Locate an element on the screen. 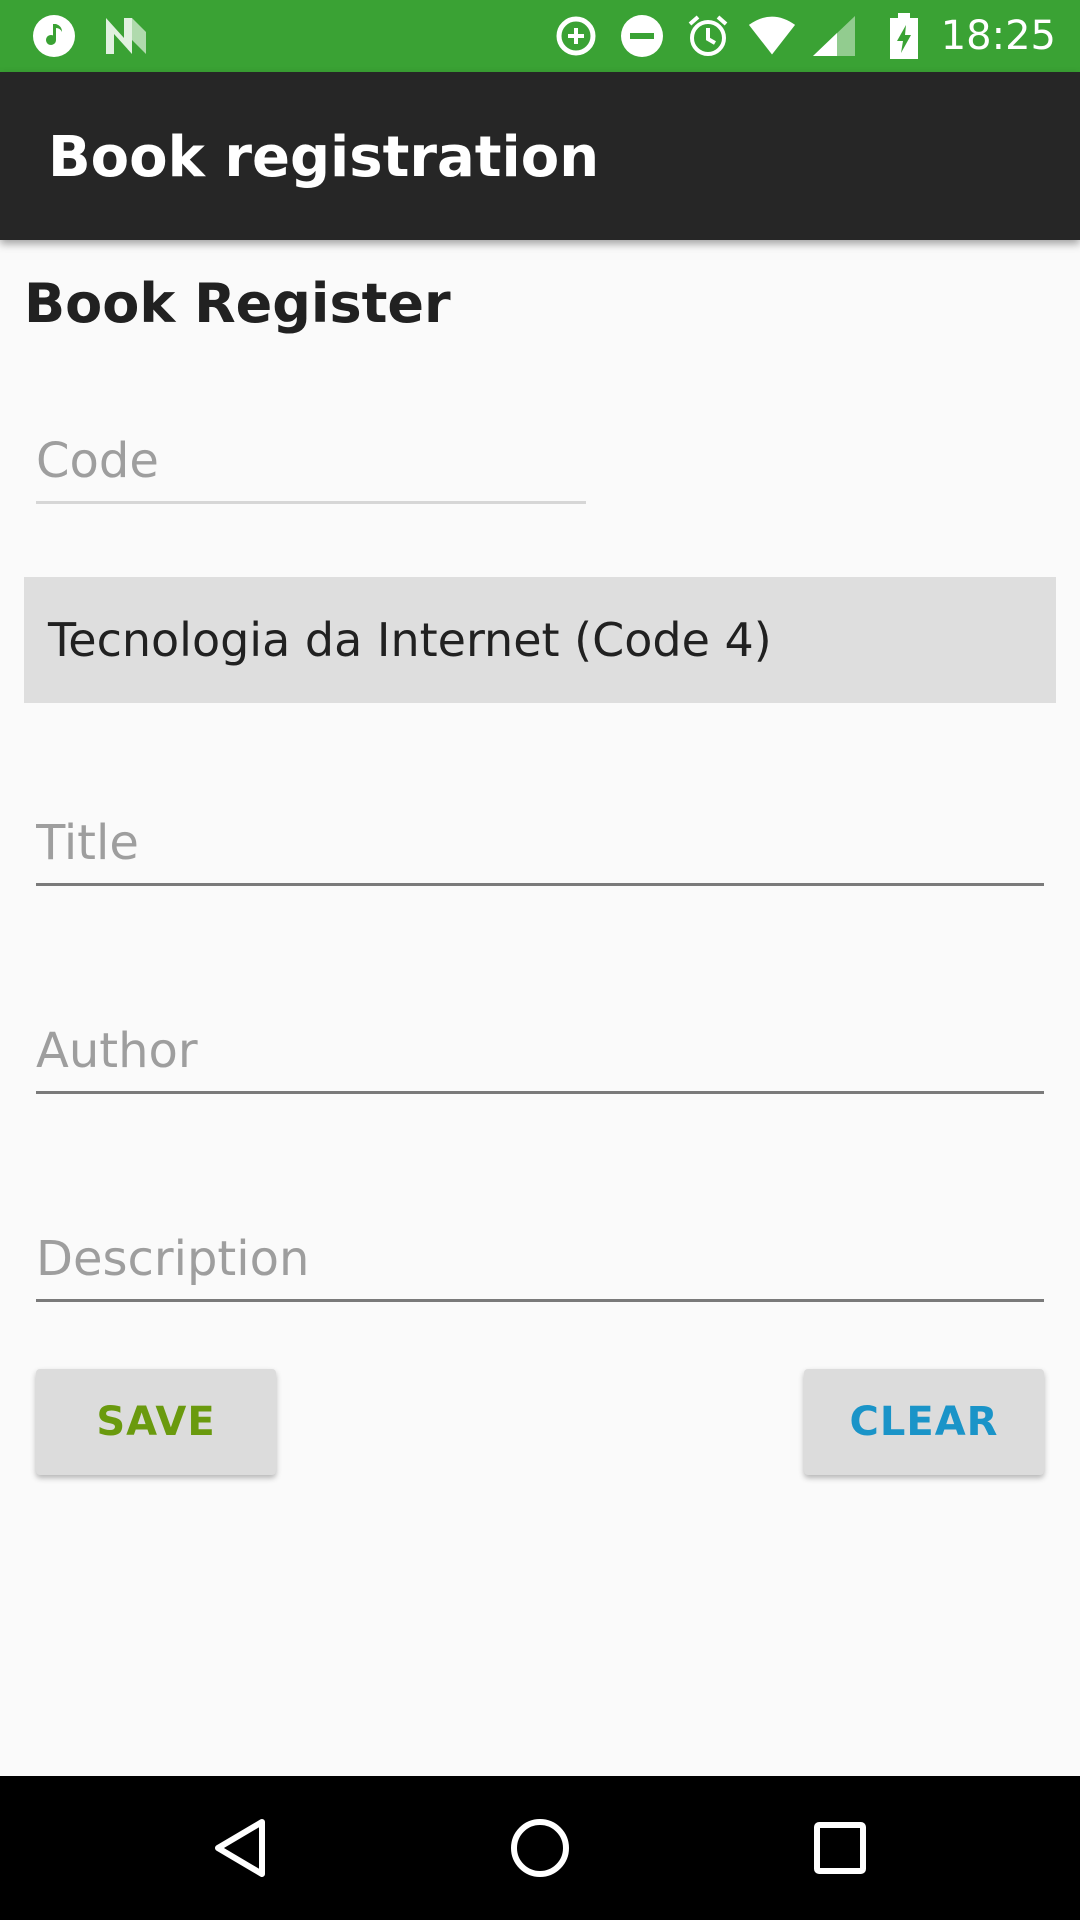  page-title: Book Register is located at coordinates (237, 303).